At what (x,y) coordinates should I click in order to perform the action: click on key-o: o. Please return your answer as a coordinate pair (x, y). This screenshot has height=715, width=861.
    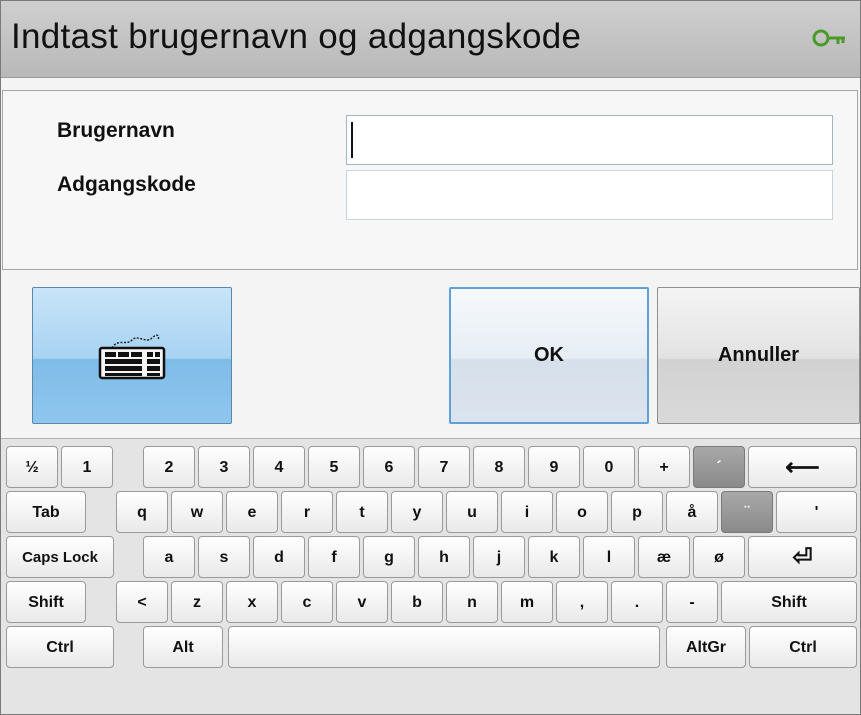
    Looking at the image, I should click on (582, 512).